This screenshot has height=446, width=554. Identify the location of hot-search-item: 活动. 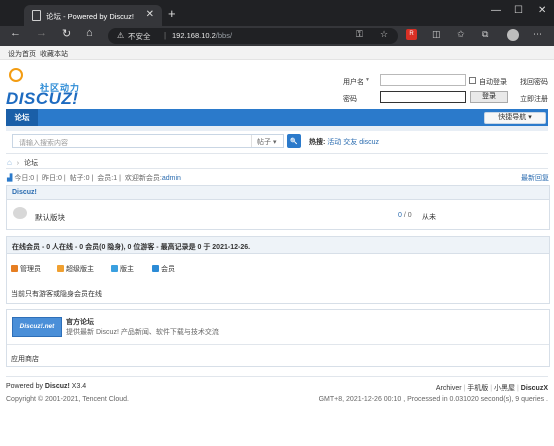
(334, 142).